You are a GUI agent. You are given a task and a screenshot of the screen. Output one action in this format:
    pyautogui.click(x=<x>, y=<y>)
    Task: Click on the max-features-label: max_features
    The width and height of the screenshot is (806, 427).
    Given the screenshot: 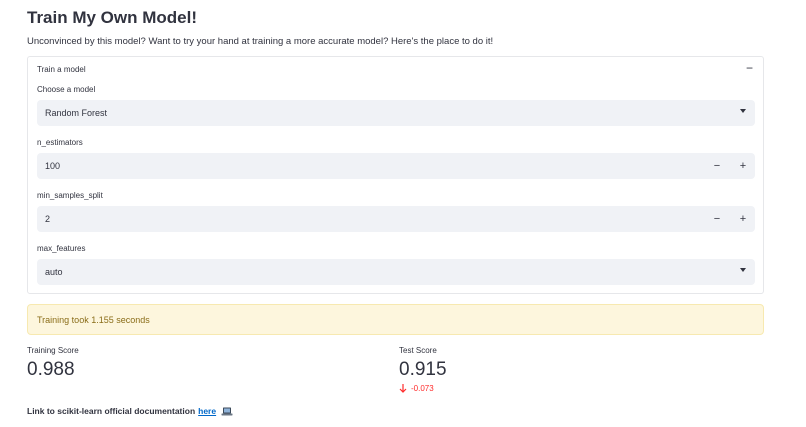 What is the action you would take?
    pyautogui.click(x=61, y=248)
    